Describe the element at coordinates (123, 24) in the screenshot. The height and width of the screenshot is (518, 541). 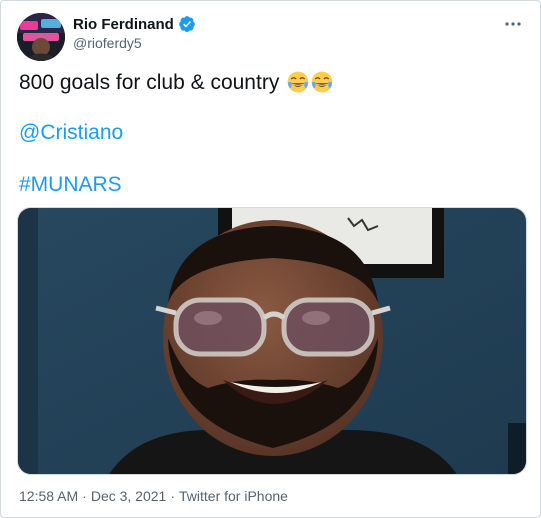
I see `author-display-name: Rio Ferdinand` at that location.